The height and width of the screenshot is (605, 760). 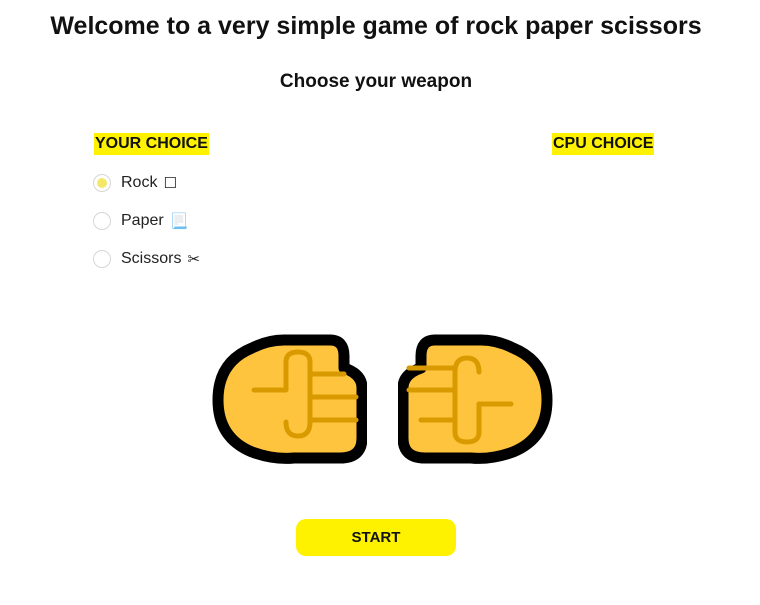 What do you see at coordinates (194, 259) in the screenshot?
I see `scissors-icon: ✂` at bounding box center [194, 259].